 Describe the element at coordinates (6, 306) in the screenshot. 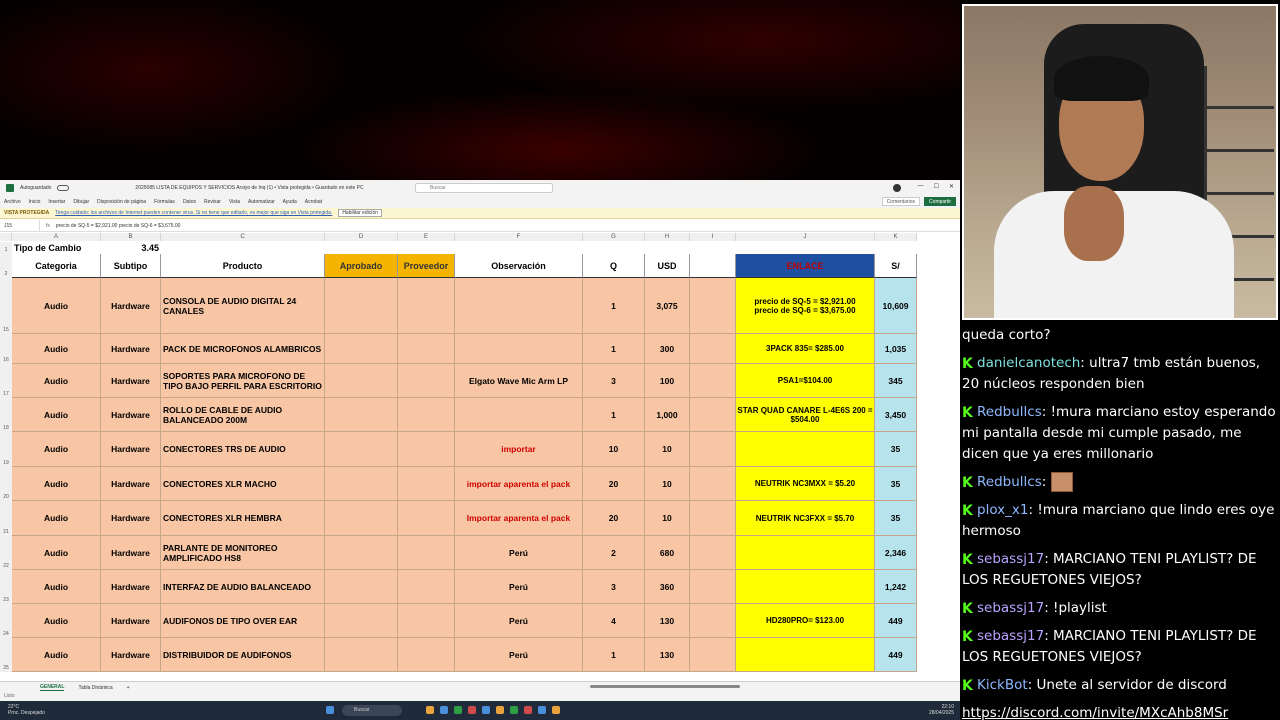

I see `row-header: 15` at that location.